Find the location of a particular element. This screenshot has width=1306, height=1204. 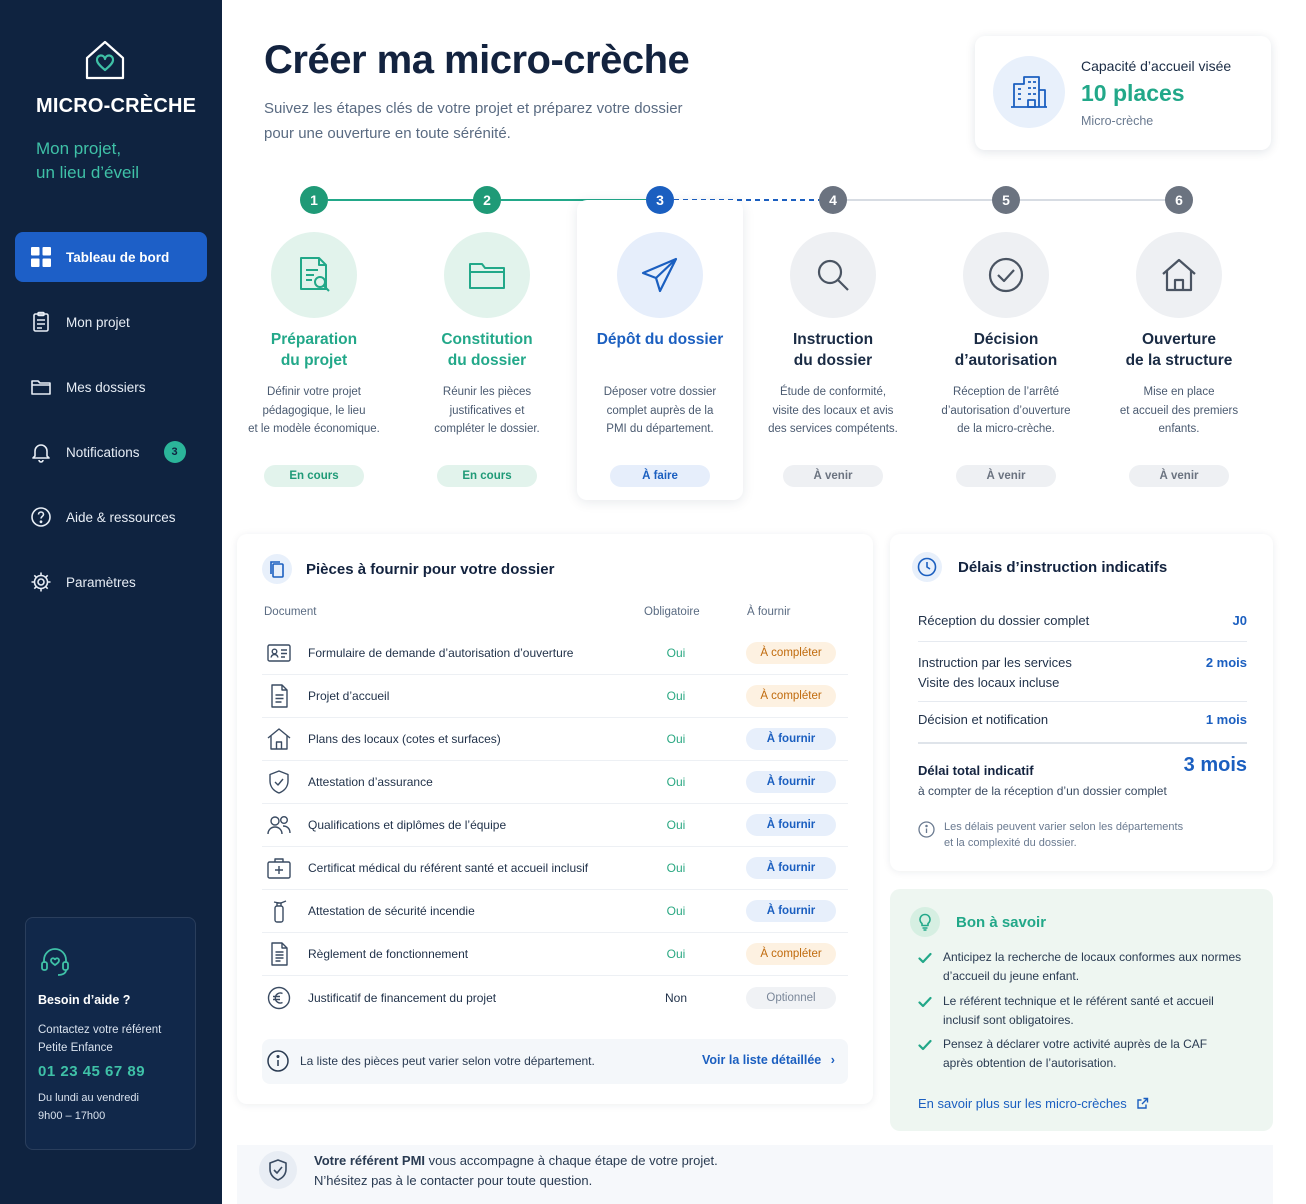

step-title-line-1: Dépôt du dossier is located at coordinates (660, 339).